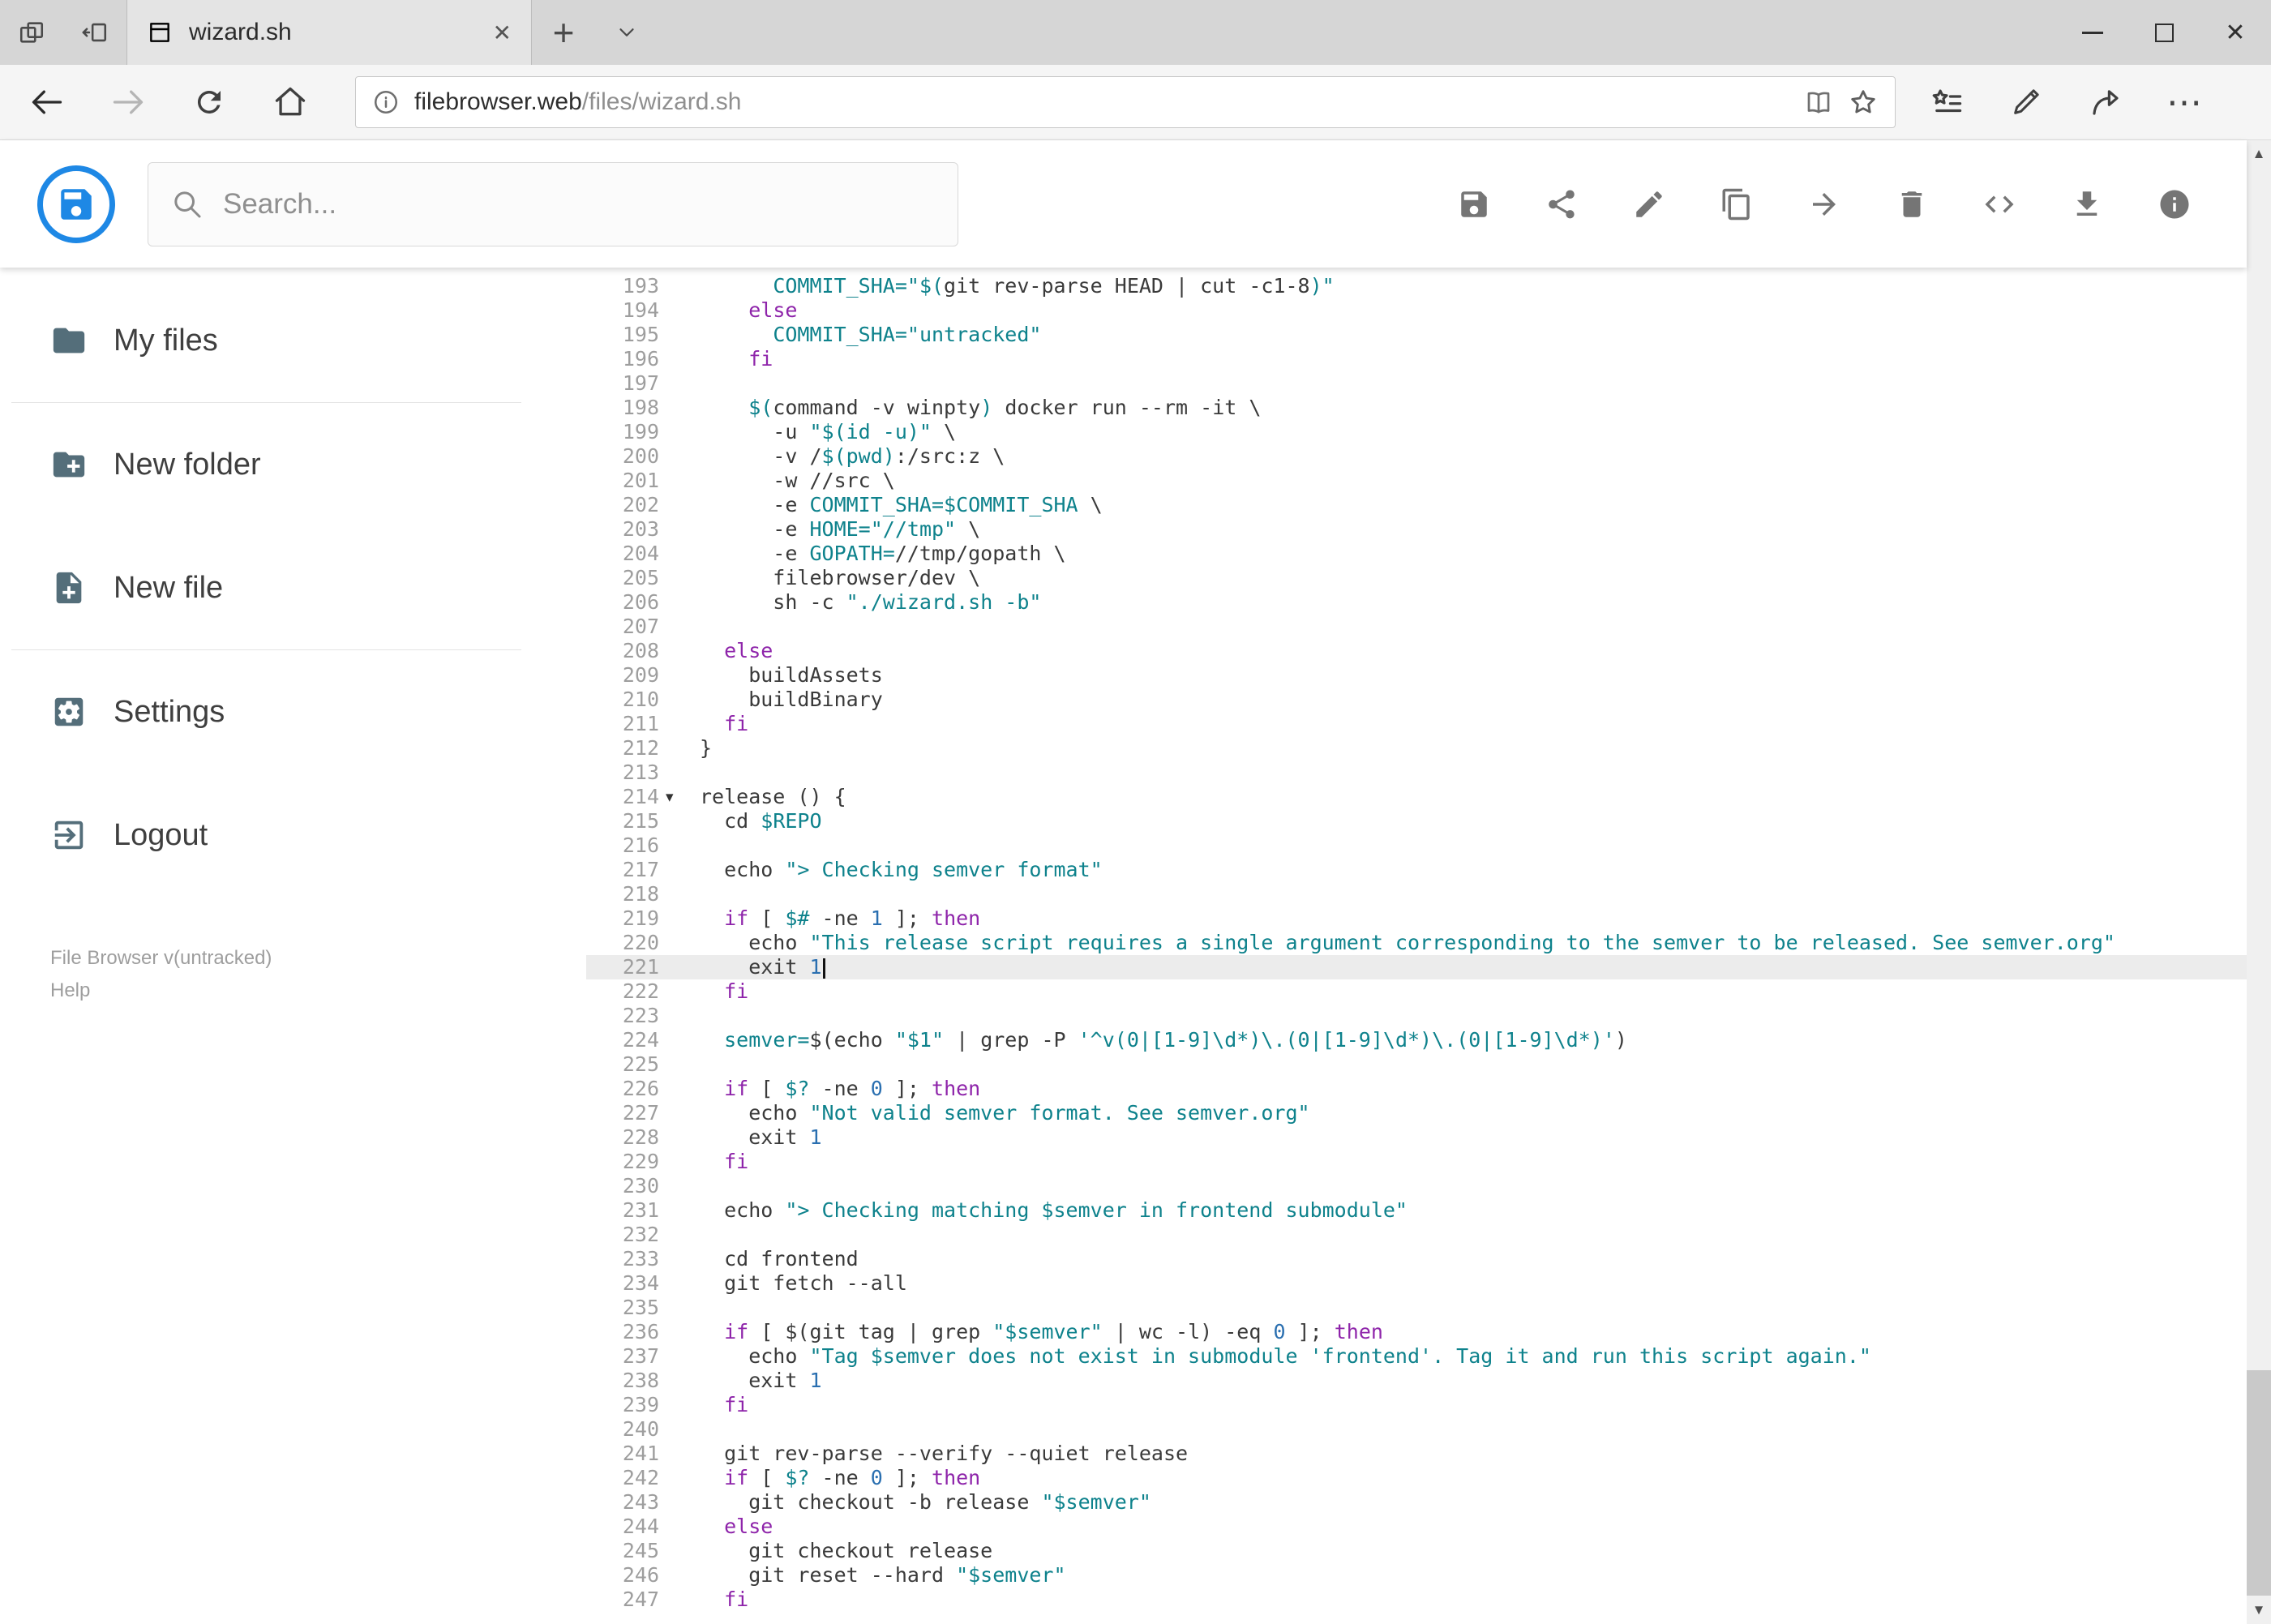  Describe the element at coordinates (209, 102) in the screenshot. I see `refresh-button` at that location.